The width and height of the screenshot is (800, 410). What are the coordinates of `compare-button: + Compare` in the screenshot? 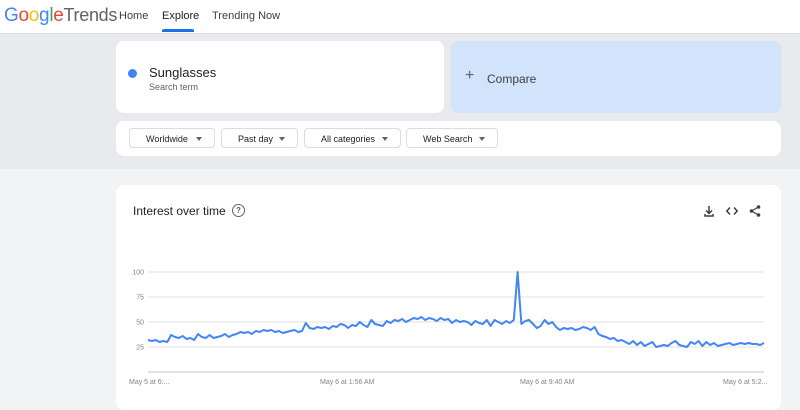 It's located at (616, 77).